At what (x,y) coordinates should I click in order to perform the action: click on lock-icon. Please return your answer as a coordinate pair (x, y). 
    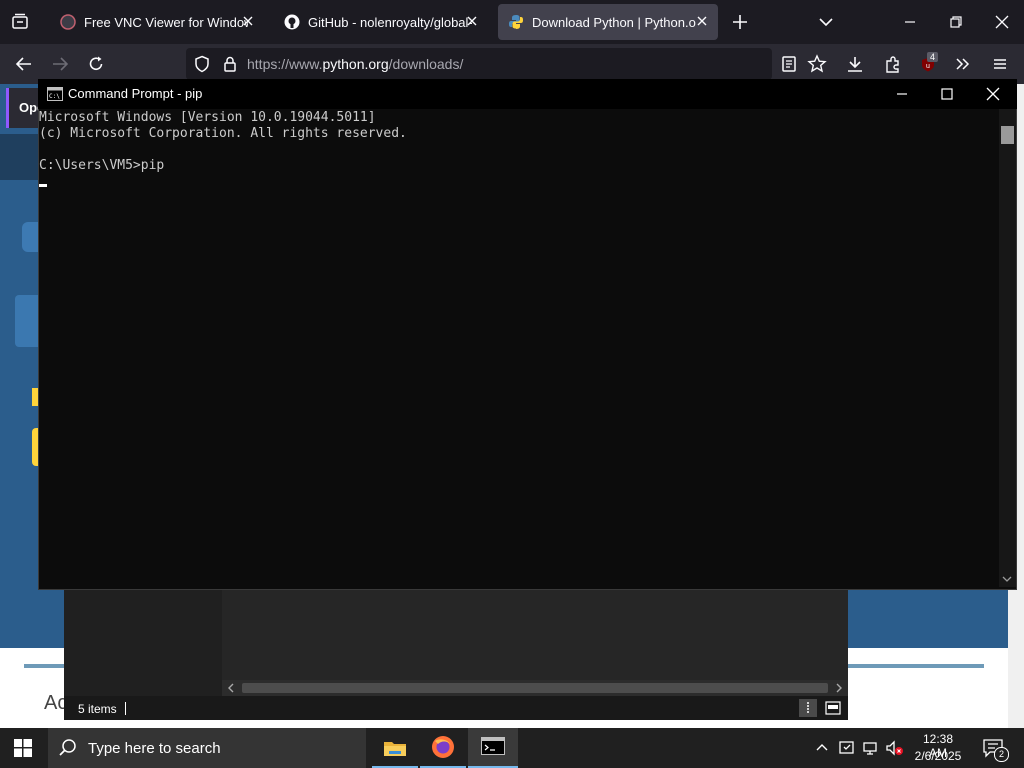
    Looking at the image, I should click on (230, 64).